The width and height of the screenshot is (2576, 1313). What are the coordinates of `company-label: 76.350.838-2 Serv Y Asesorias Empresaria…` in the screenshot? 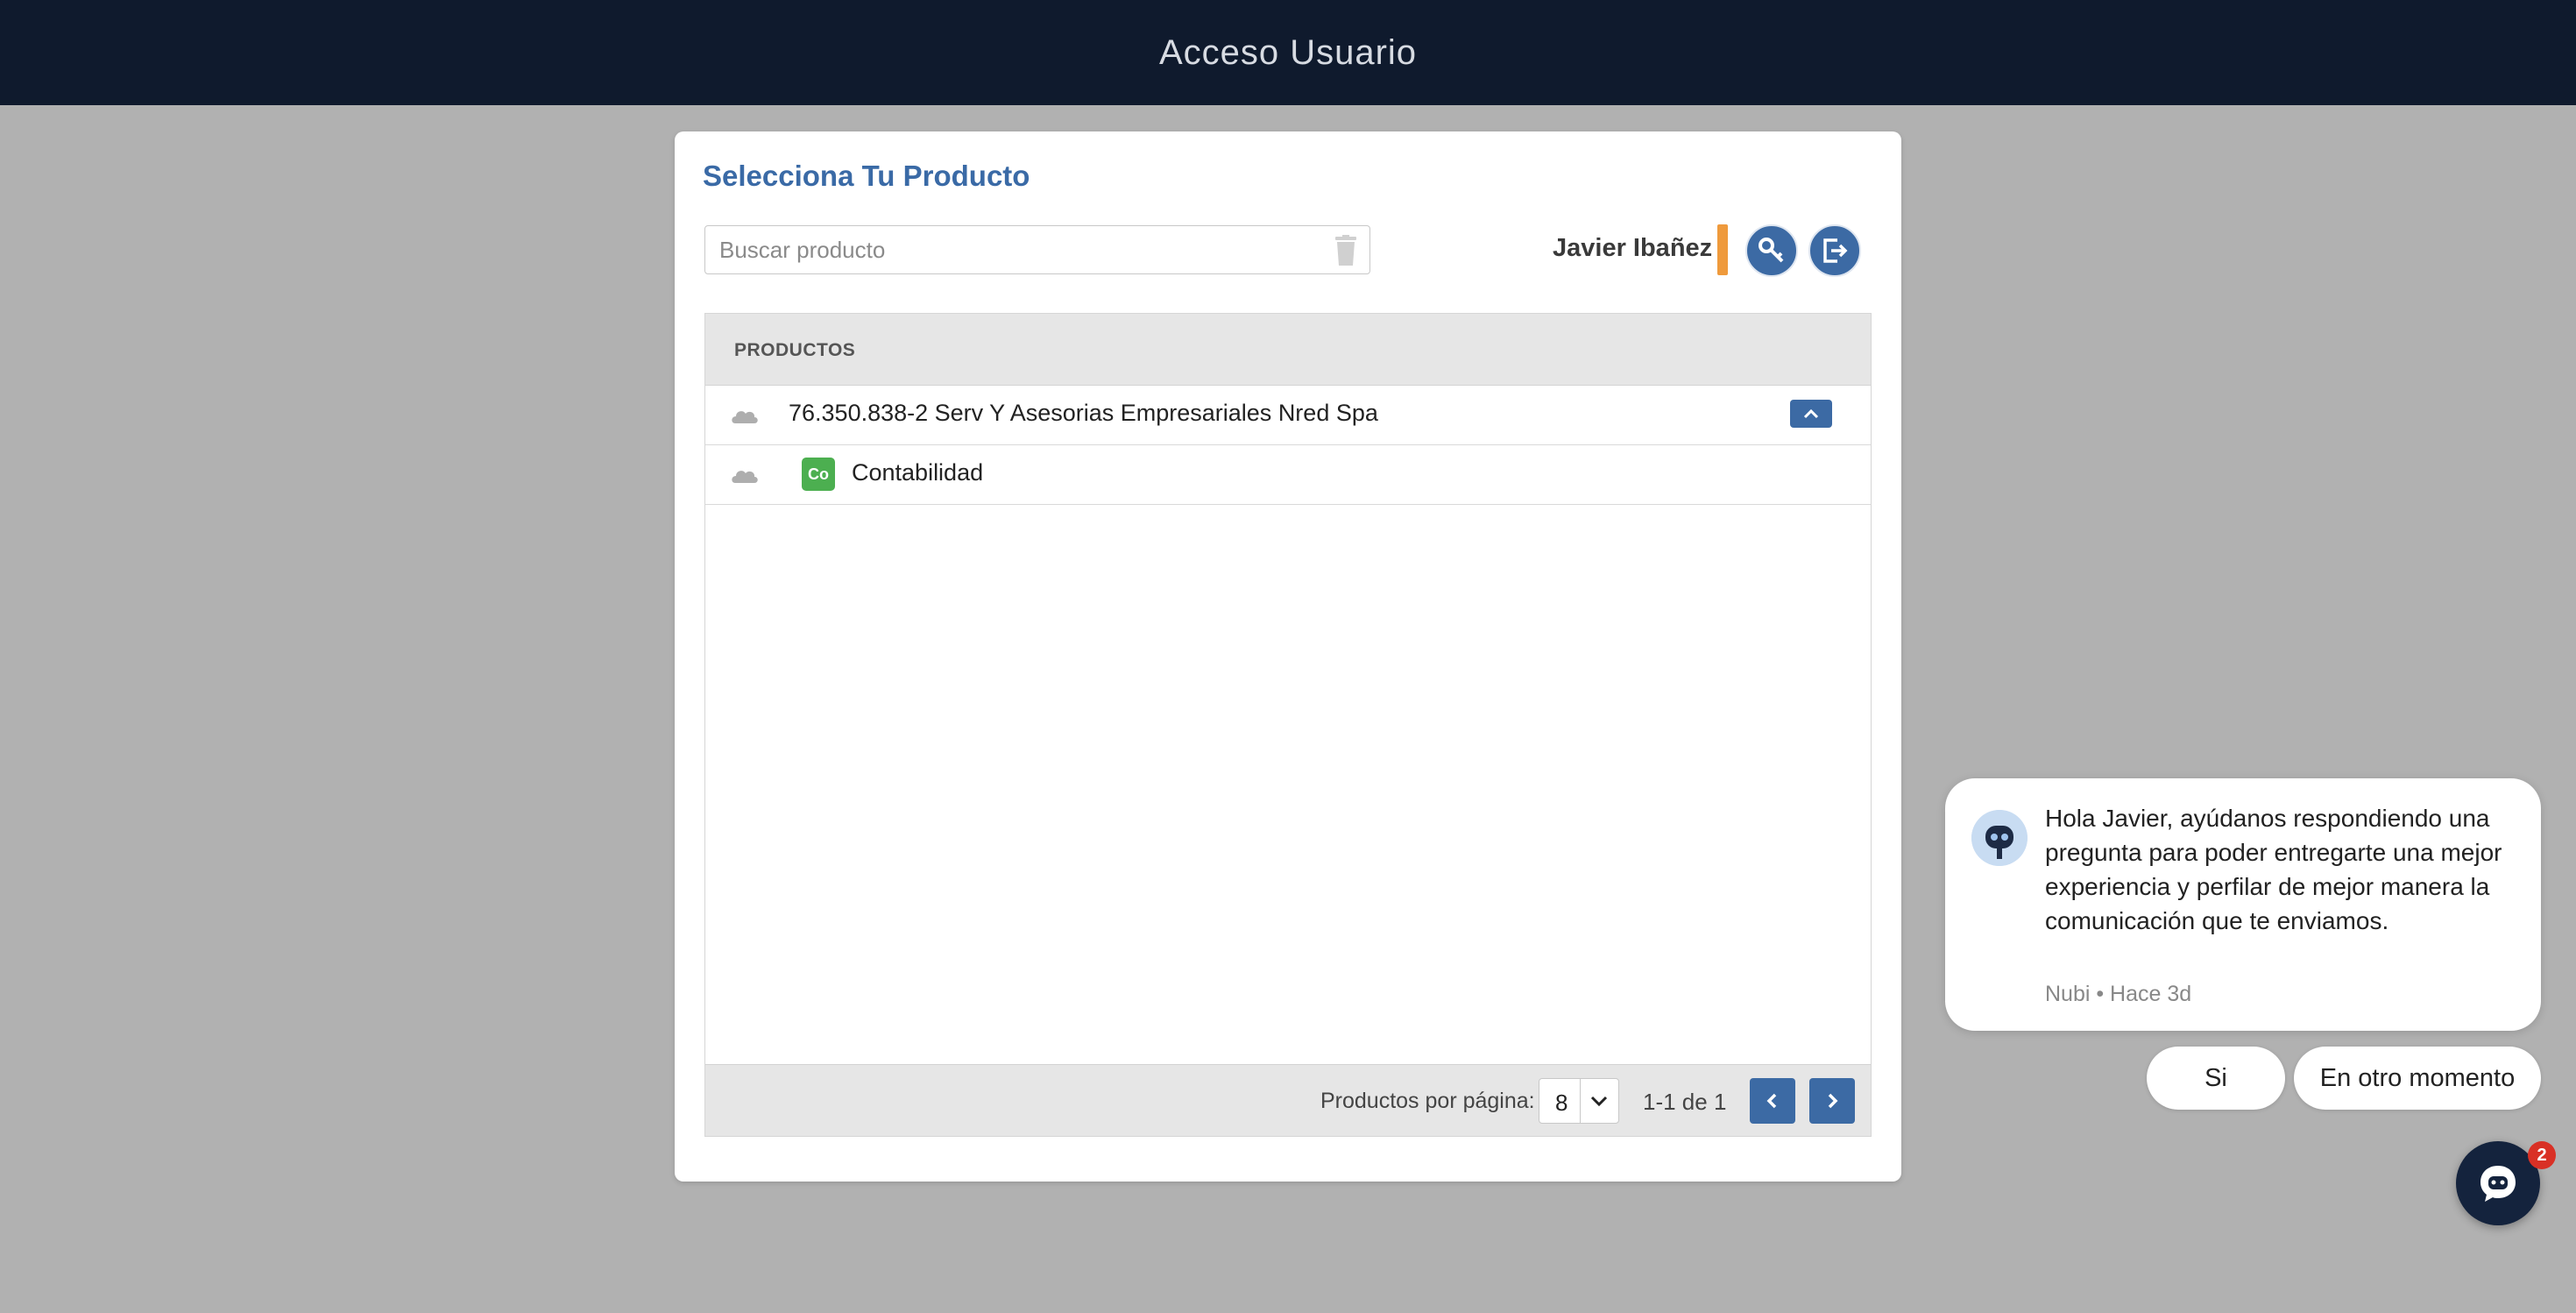 It's located at (1083, 413).